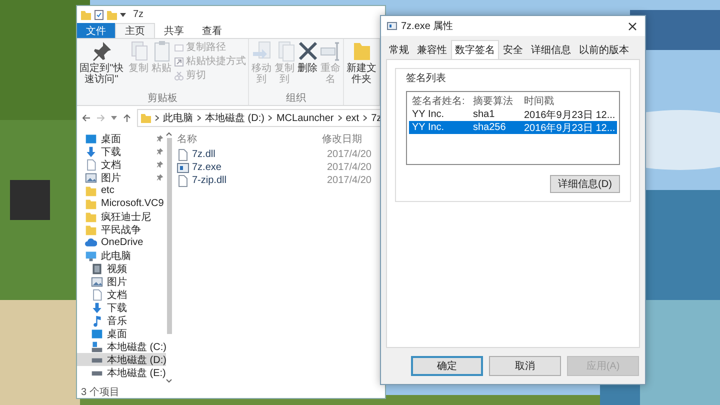 The image size is (720, 405). What do you see at coordinates (121, 346) in the screenshot?
I see `nav-item: 本地磁盘 (C:)` at bounding box center [121, 346].